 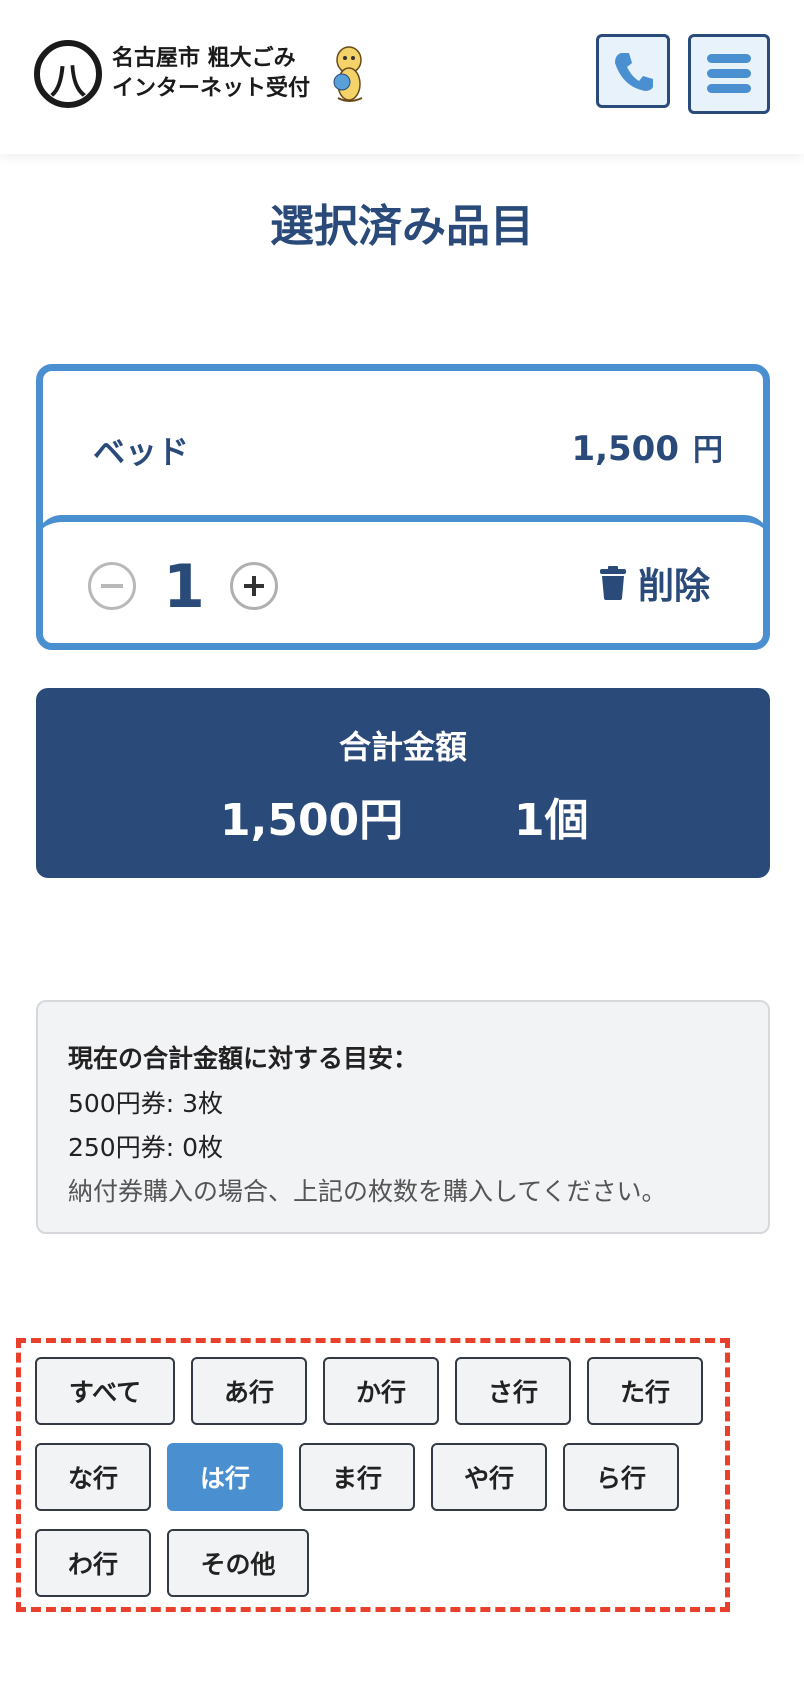 What do you see at coordinates (348, 74) in the screenshot?
I see `mascot-icon` at bounding box center [348, 74].